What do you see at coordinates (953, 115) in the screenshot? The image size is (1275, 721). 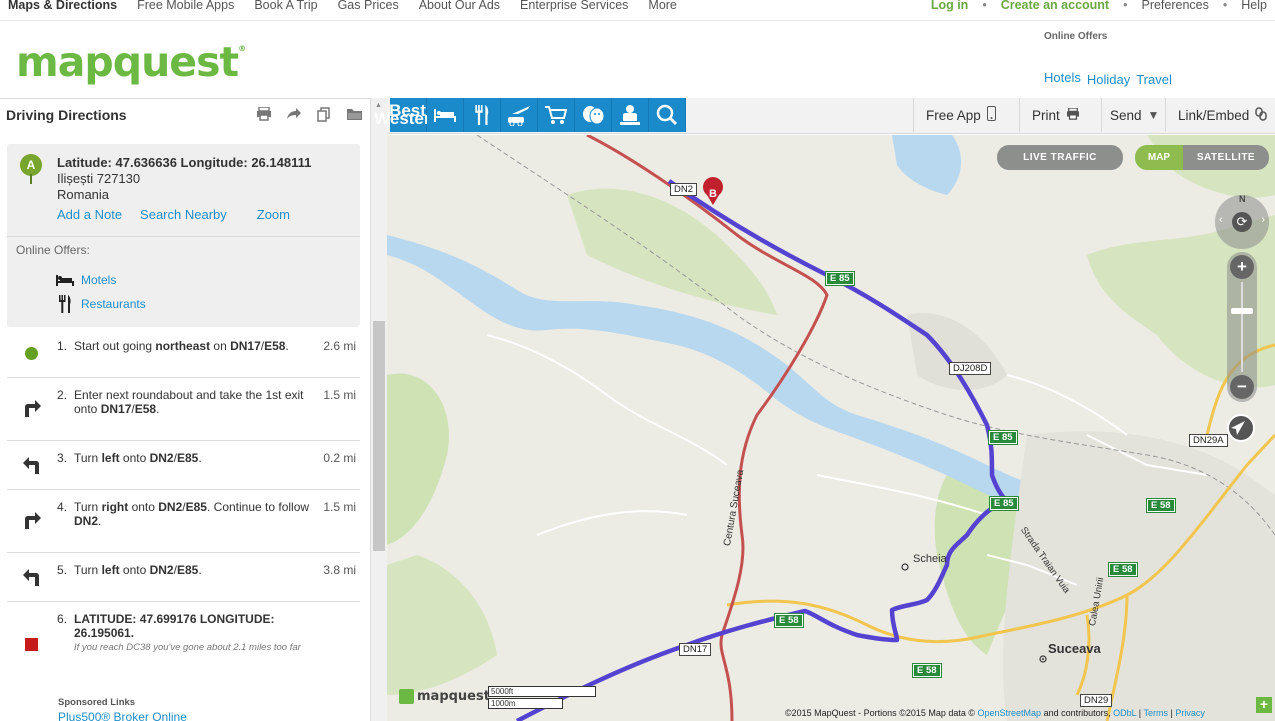 I see `free-app-label: Free App` at bounding box center [953, 115].